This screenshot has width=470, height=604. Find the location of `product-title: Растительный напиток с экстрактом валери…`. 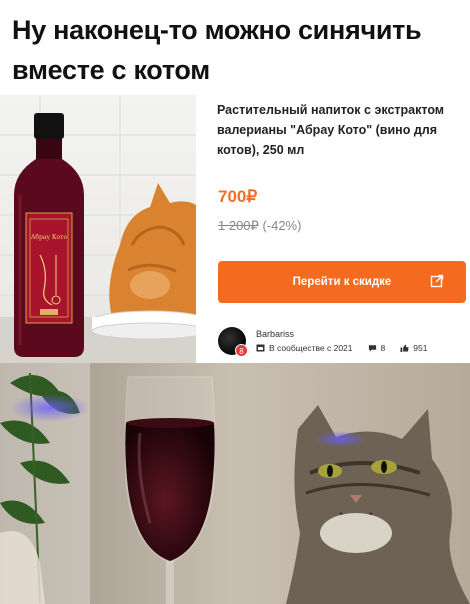

product-title: Растительный напиток с экстрактом валери… is located at coordinates (339, 130).